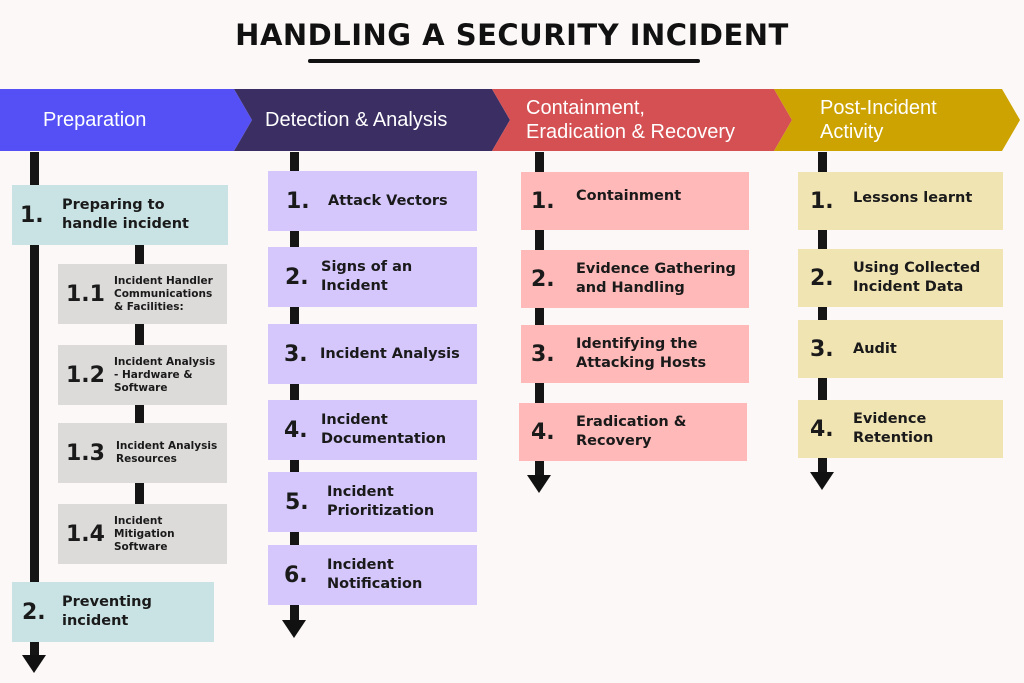 The height and width of the screenshot is (683, 1024). I want to click on step-text: Preparing to handle incident, so click(125, 214).